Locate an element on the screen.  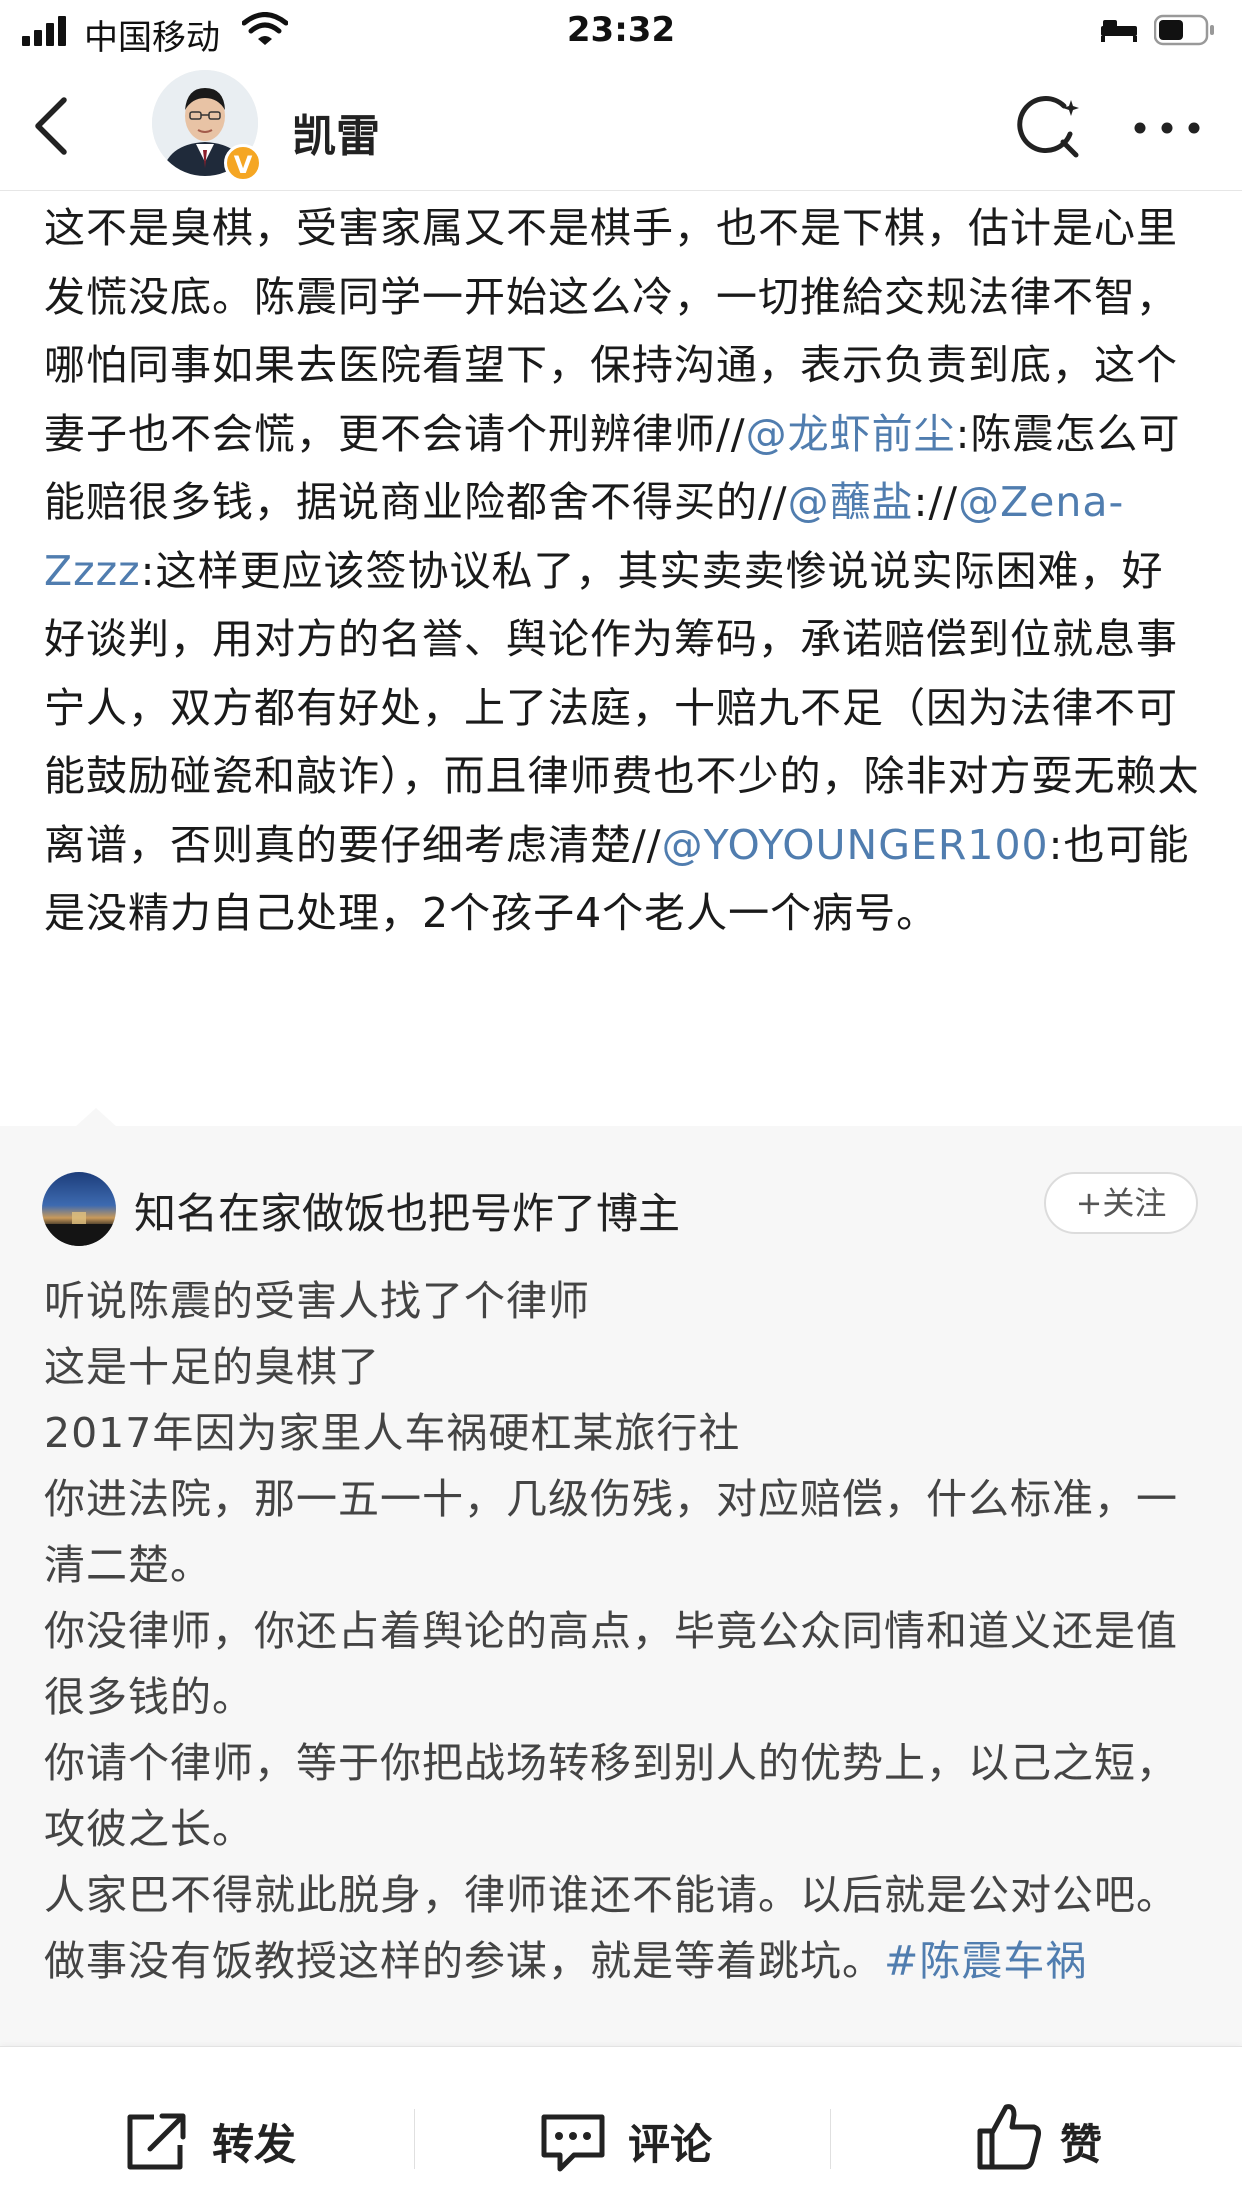
mention-link: @YOYOUNGER100 is located at coordinates (855, 845).